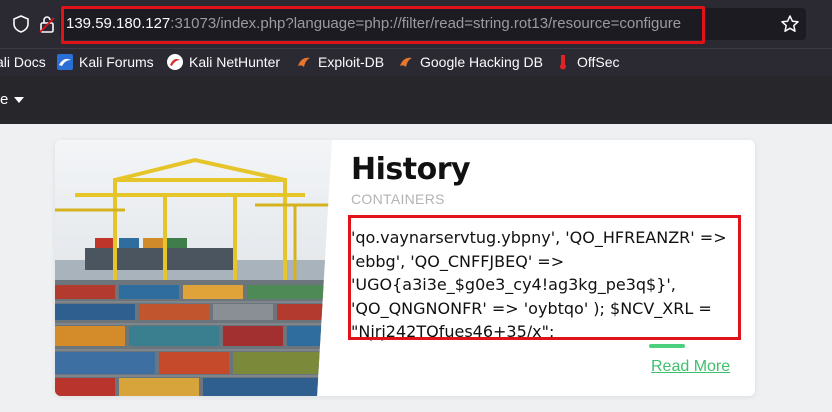  Describe the element at coordinates (481, 62) in the screenshot. I see `bookmark-label: Google Hacking DB` at that location.